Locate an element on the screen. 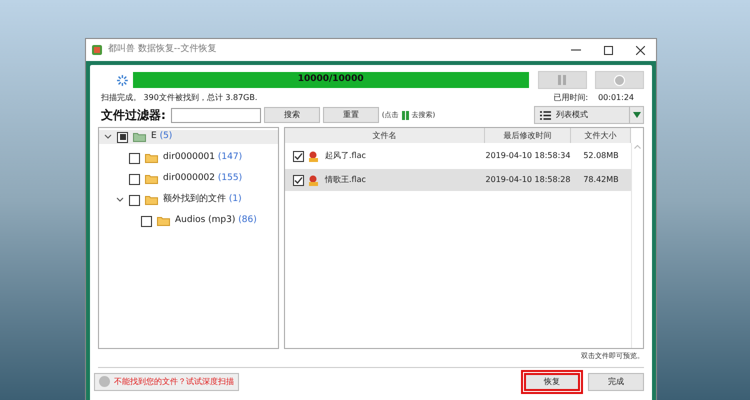 This screenshot has height=400, width=750. action-button: 完成 is located at coordinates (616, 381).